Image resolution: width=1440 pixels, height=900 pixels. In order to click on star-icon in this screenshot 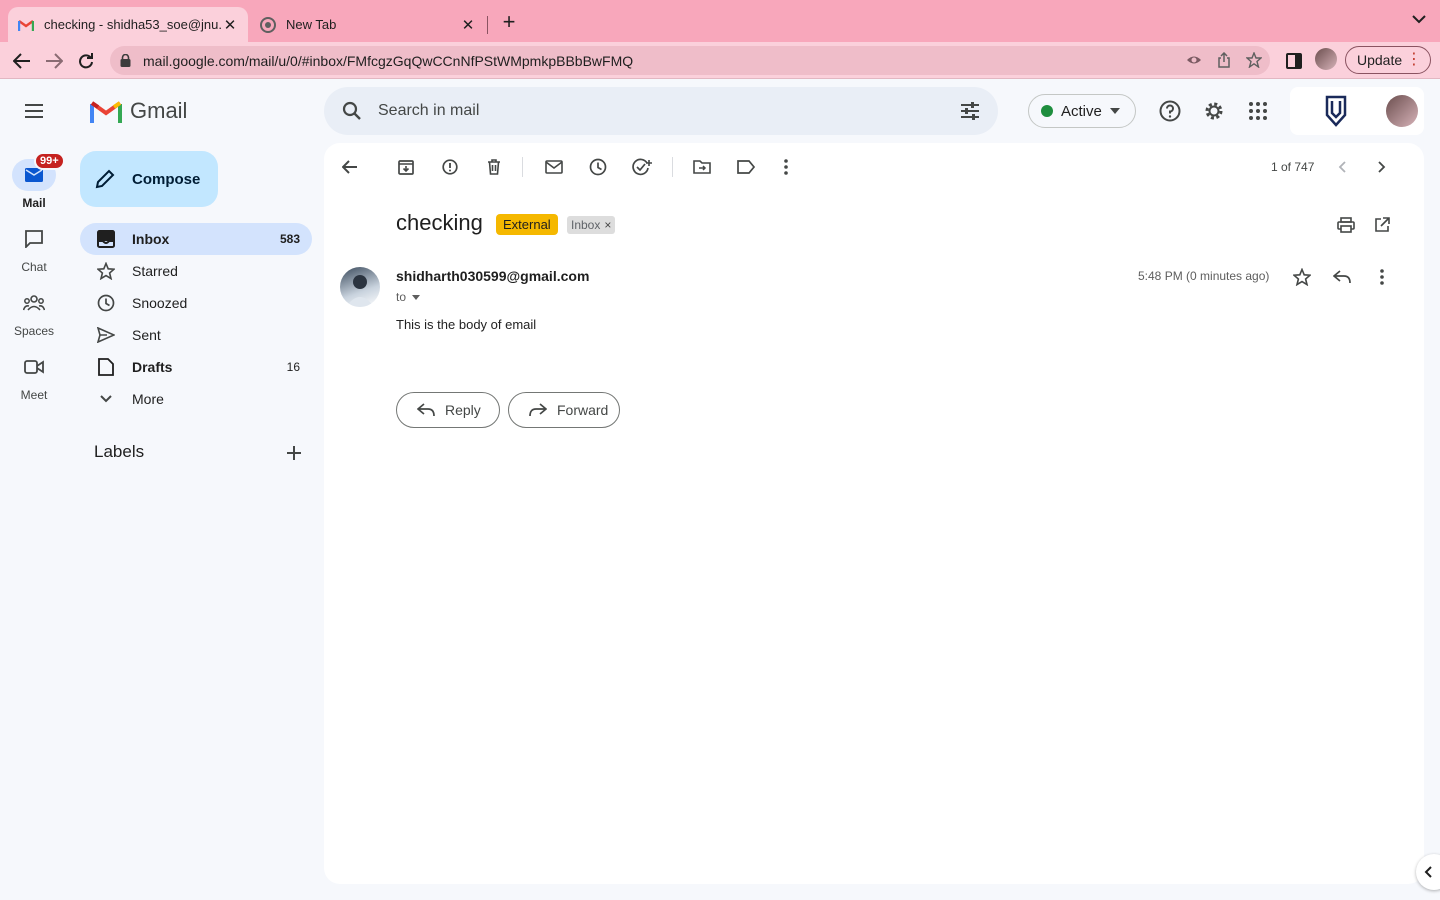, I will do `click(106, 271)`.